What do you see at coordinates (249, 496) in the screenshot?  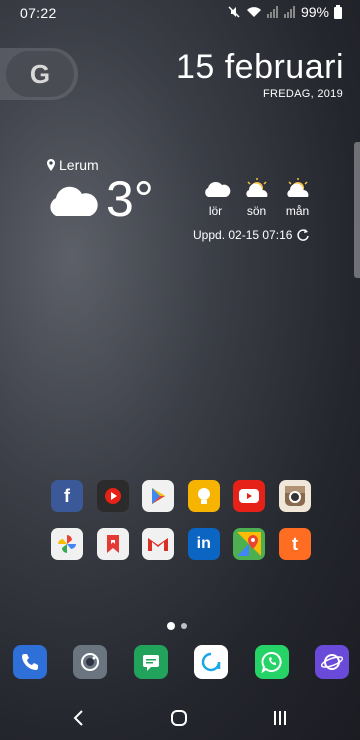 I see `youtube-icon` at bounding box center [249, 496].